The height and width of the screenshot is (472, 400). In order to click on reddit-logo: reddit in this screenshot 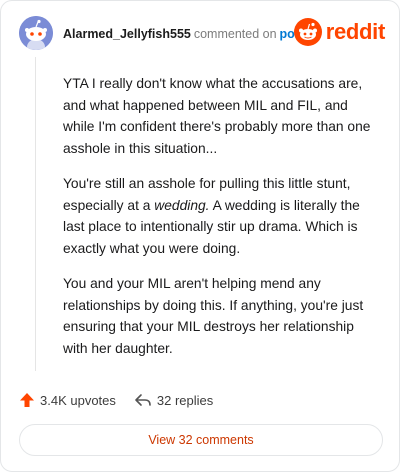, I will do `click(339, 32)`.